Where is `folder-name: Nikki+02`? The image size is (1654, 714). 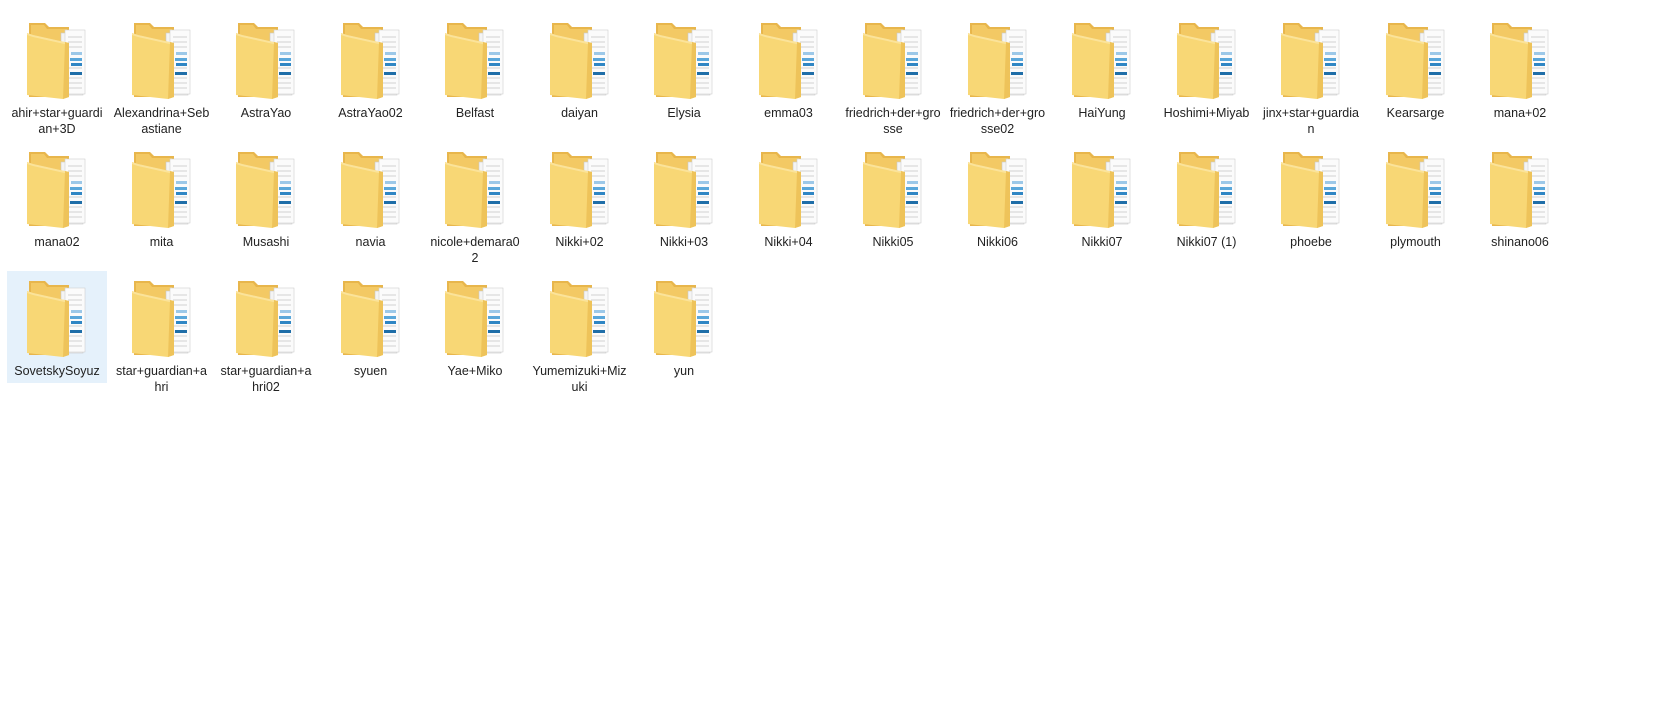 folder-name: Nikki+02 is located at coordinates (579, 242).